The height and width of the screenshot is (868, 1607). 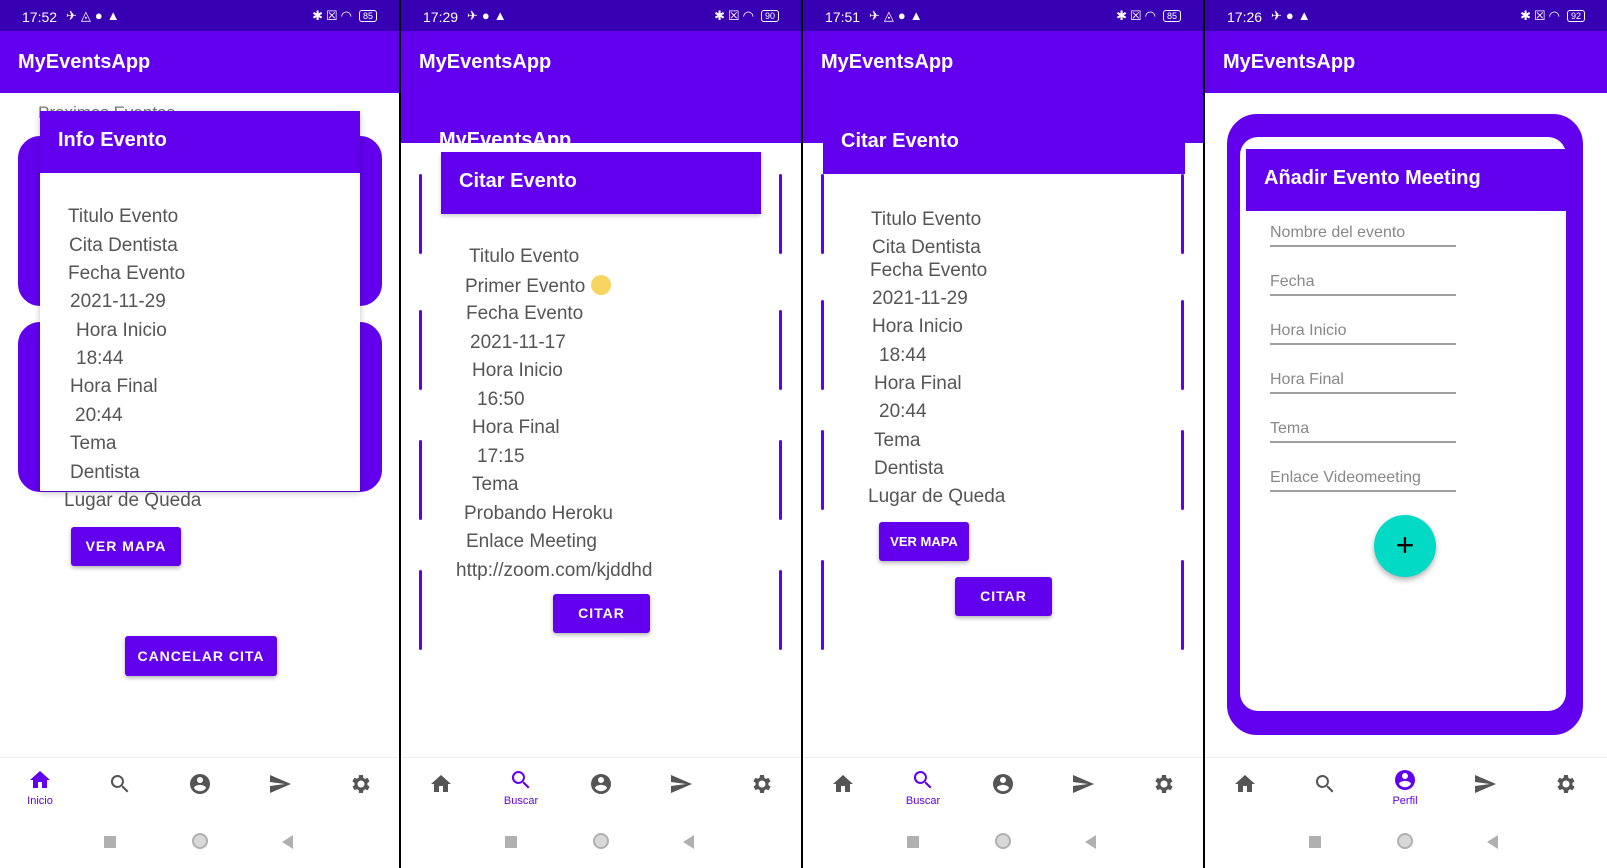 I want to click on bottom-navigation: Buscar, so click(x=1003, y=787).